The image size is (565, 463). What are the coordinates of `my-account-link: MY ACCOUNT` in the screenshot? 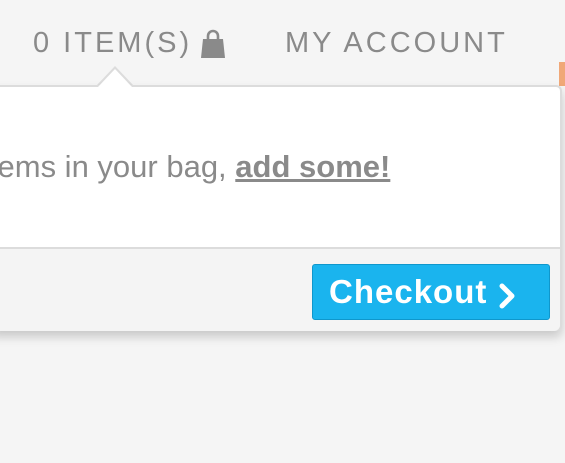 It's located at (396, 43).